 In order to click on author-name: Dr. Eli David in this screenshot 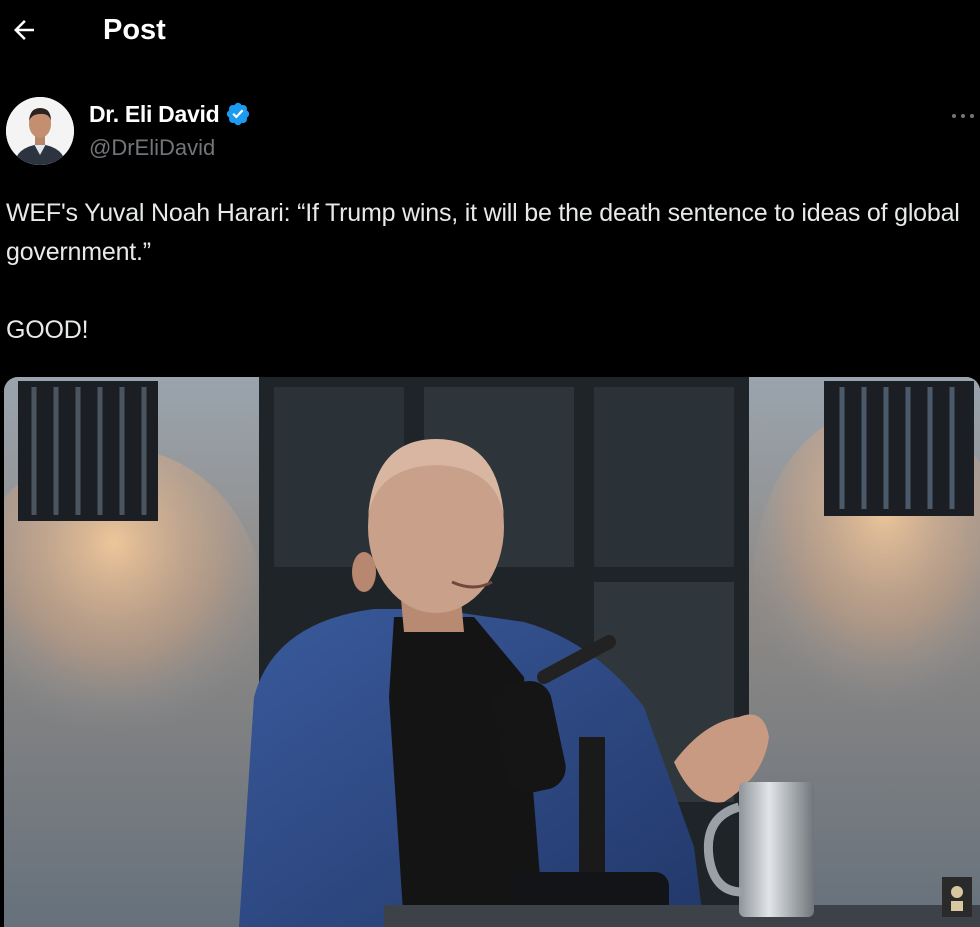, I will do `click(154, 114)`.